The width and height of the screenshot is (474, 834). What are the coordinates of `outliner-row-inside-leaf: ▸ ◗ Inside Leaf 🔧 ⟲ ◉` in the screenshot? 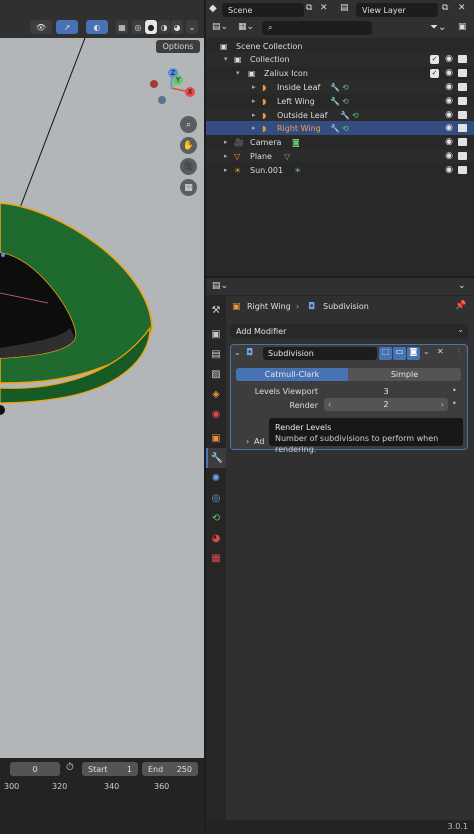 It's located at (340, 87).